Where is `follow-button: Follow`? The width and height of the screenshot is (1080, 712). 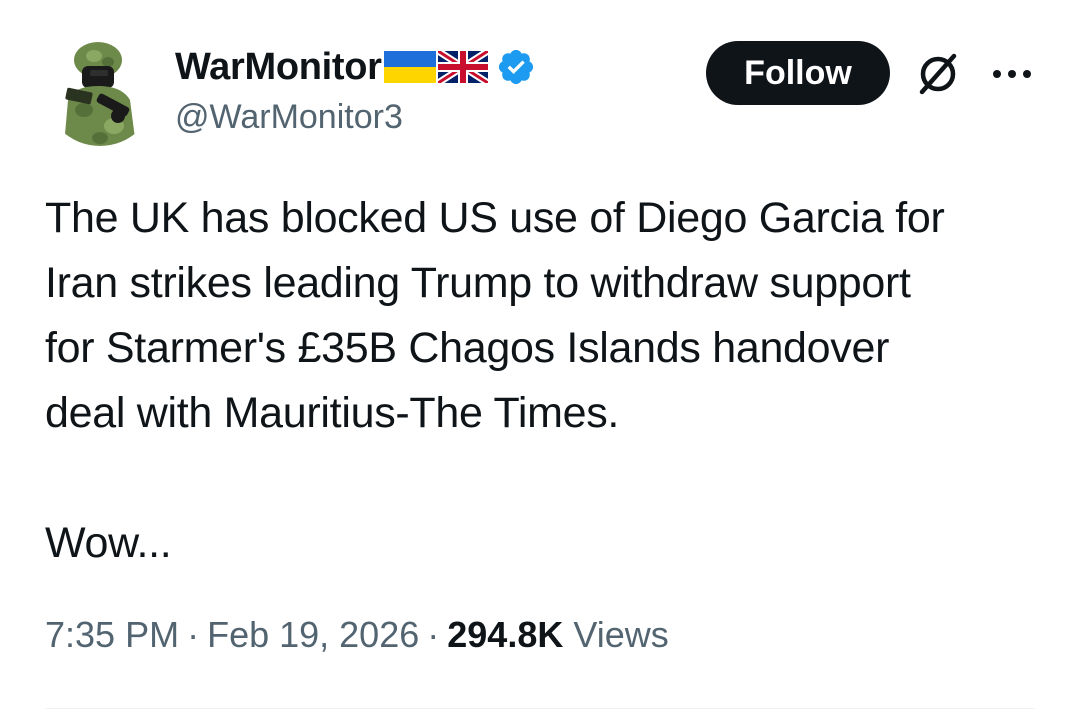
follow-button: Follow is located at coordinates (798, 73).